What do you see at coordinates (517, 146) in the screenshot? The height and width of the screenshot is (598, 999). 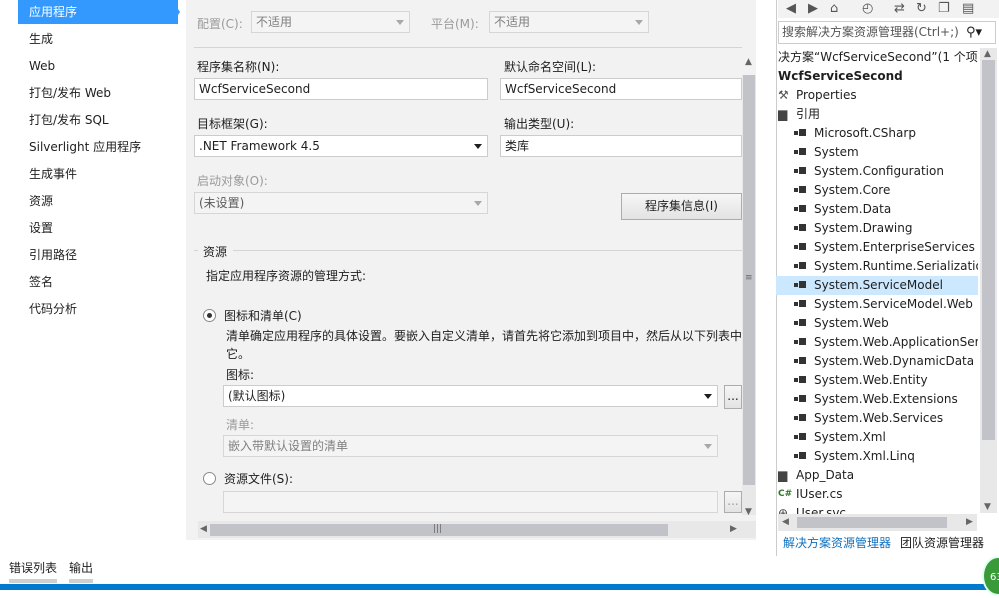 I see `output-type-value: 类库` at bounding box center [517, 146].